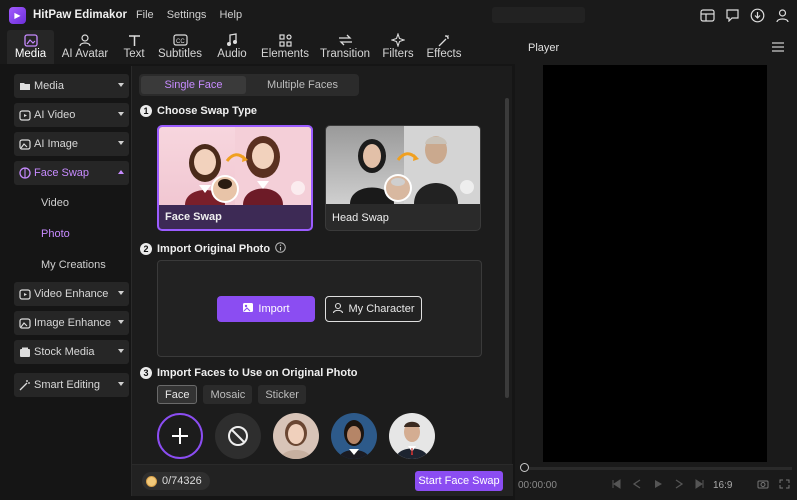 The height and width of the screenshot is (500, 797). I want to click on tool-ai-avatar: AI Avatar, so click(85, 47).